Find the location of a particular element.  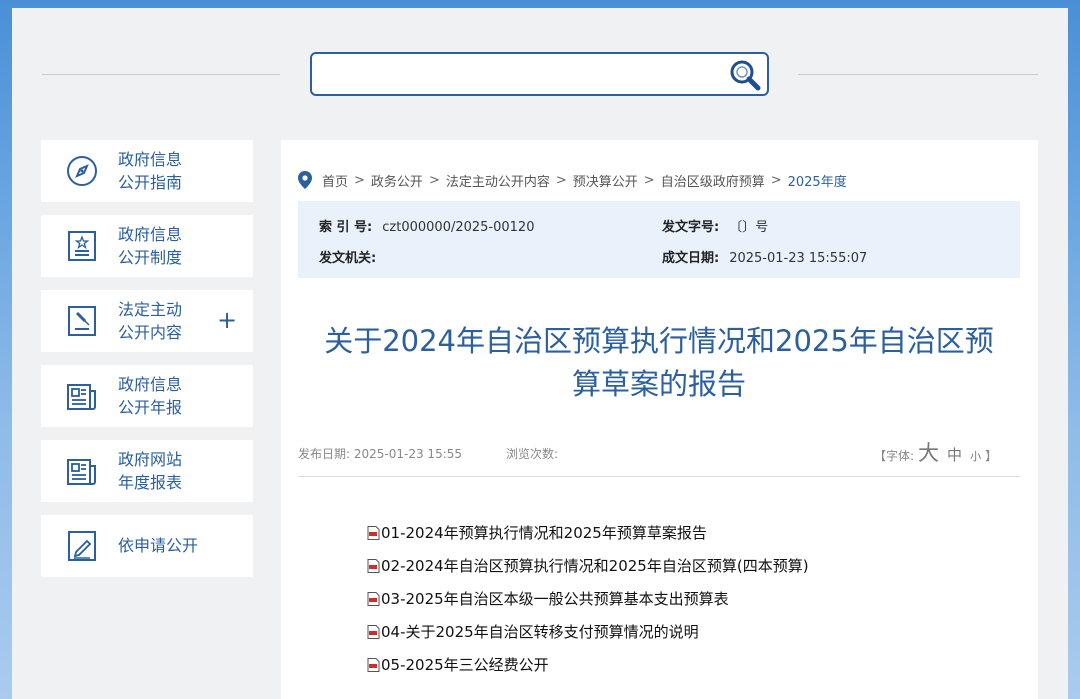

sidebar-item-label: 依申请公开 is located at coordinates (158, 545).